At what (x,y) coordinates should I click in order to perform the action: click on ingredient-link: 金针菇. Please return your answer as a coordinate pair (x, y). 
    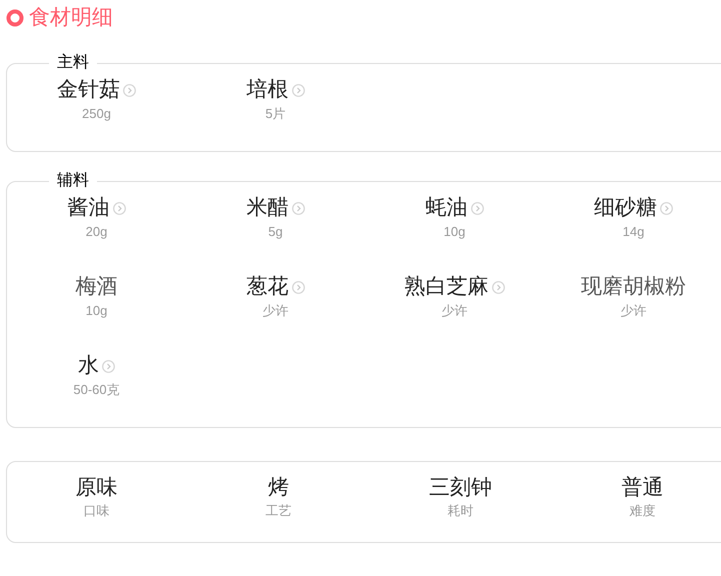
    Looking at the image, I should click on (88, 90).